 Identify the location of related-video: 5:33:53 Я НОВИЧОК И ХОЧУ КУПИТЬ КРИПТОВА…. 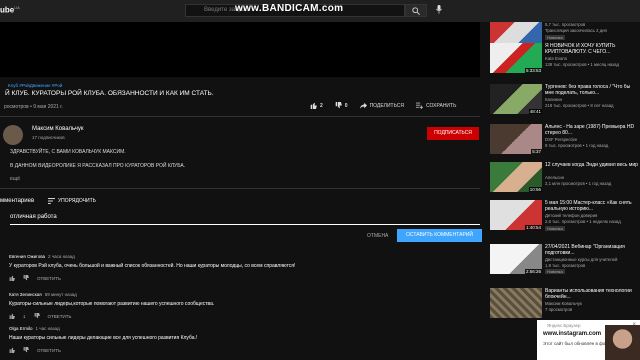
(564, 59).